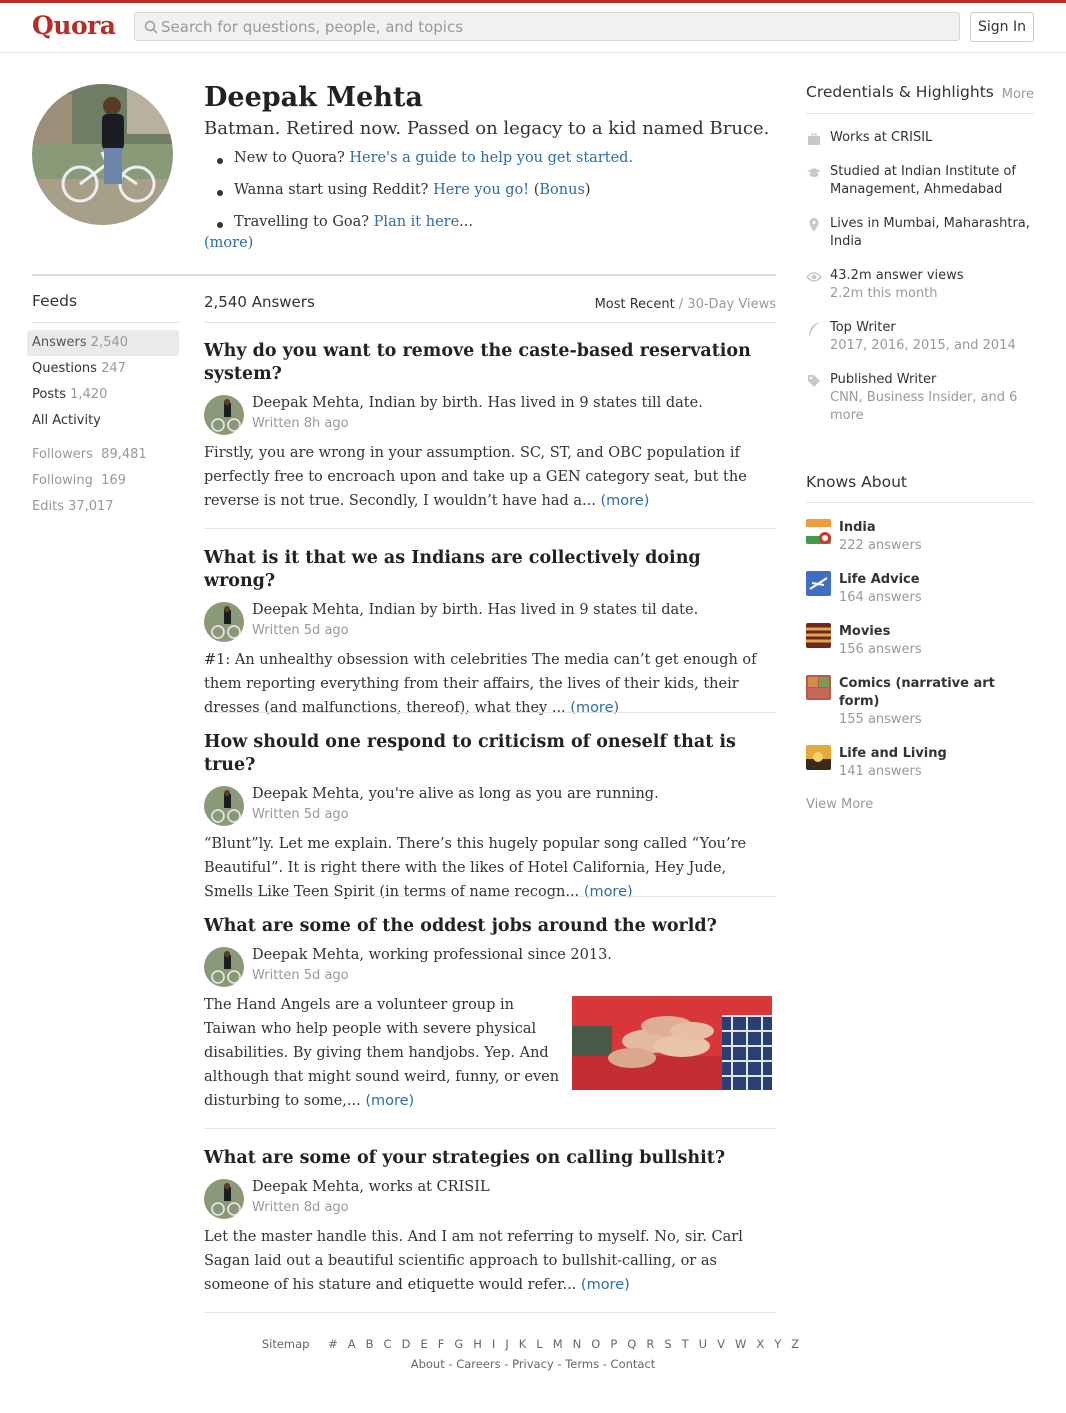 The width and height of the screenshot is (1066, 1413). What do you see at coordinates (406, 1344) in the screenshot?
I see `sitemap-letter-link: D` at bounding box center [406, 1344].